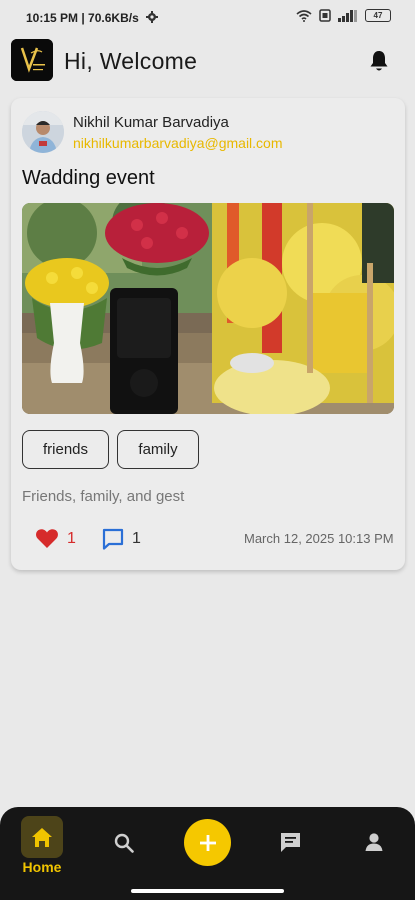 The image size is (415, 900). Describe the element at coordinates (113, 539) in the screenshot. I see `comment-icon` at that location.